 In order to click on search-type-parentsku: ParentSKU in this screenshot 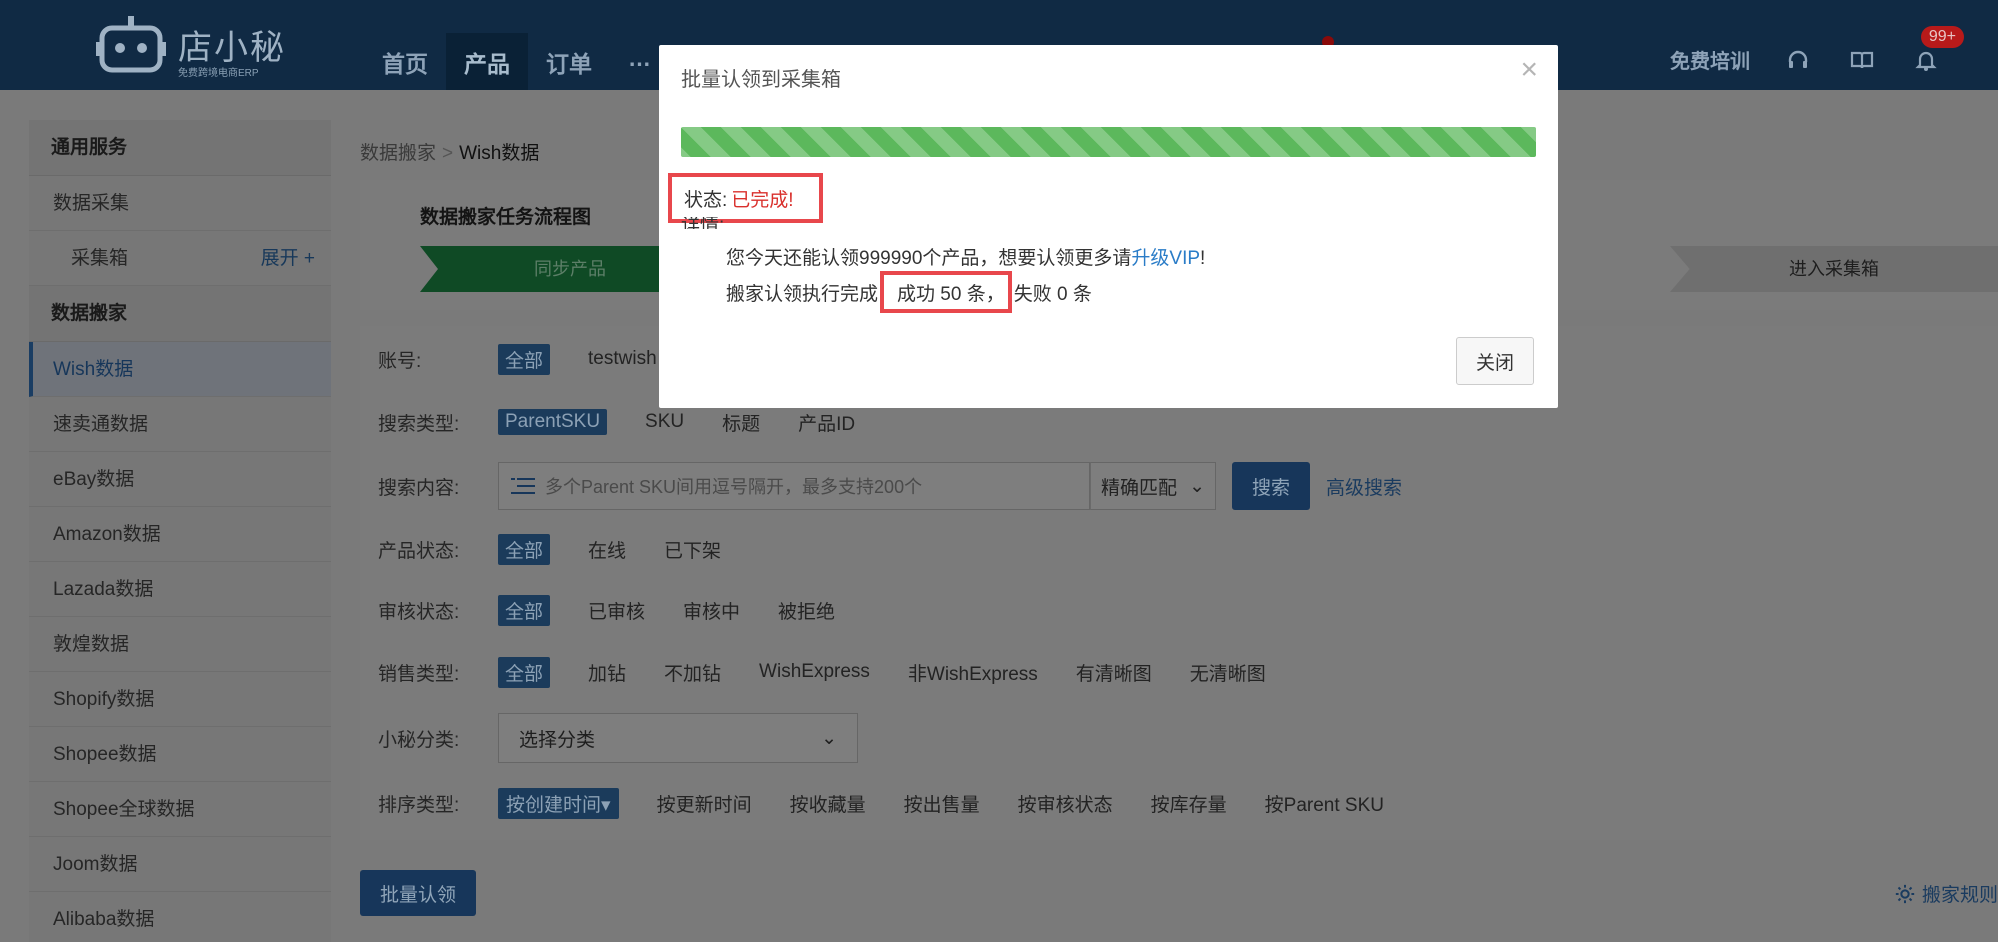, I will do `click(553, 422)`.